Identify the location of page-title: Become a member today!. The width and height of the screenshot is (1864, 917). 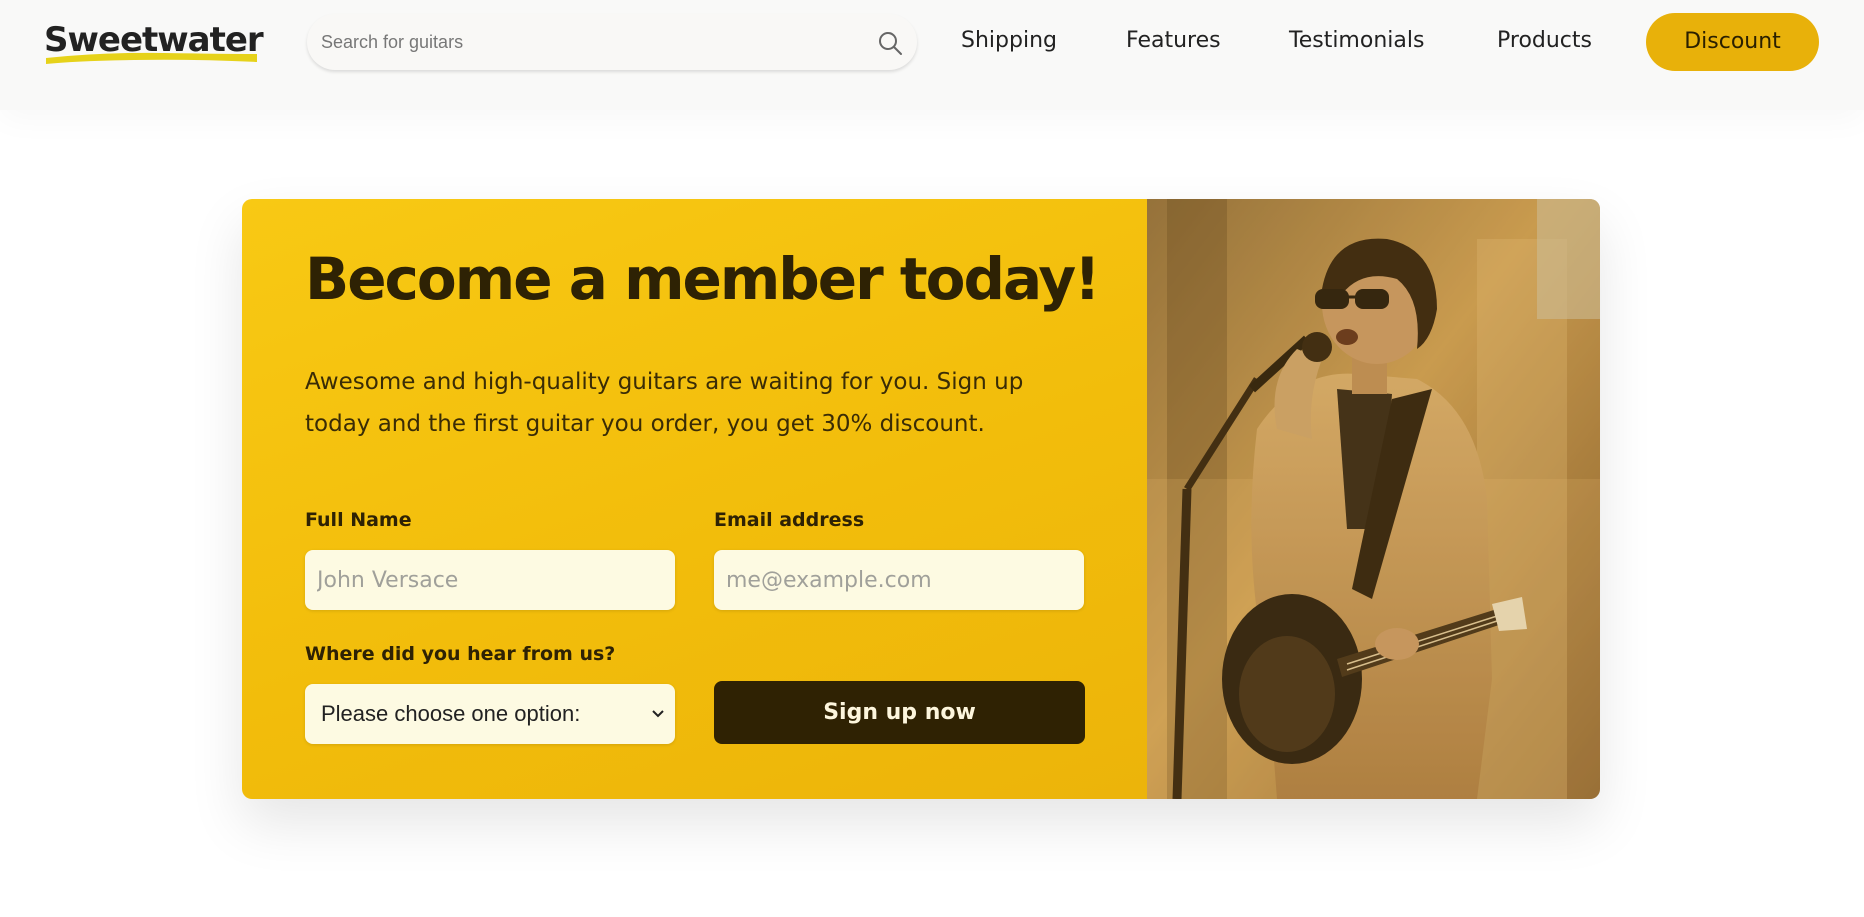
(703, 279).